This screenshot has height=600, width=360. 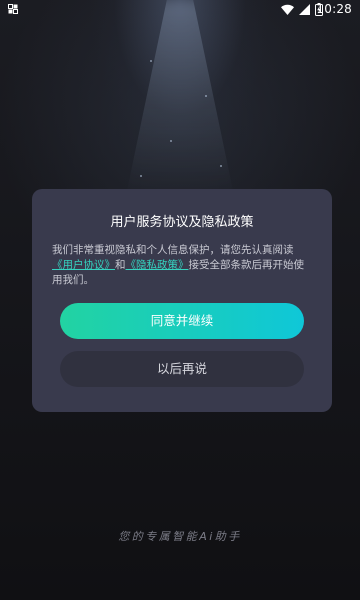 What do you see at coordinates (120, 265) in the screenshot?
I see `body-text-and: 和` at bounding box center [120, 265].